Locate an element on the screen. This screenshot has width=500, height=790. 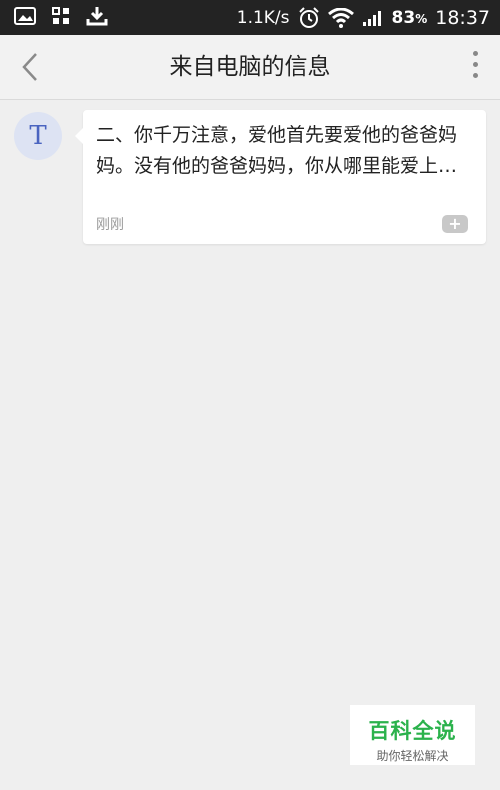
status-bar: 1.1K/s 83% 18:37 is located at coordinates (250, 17).